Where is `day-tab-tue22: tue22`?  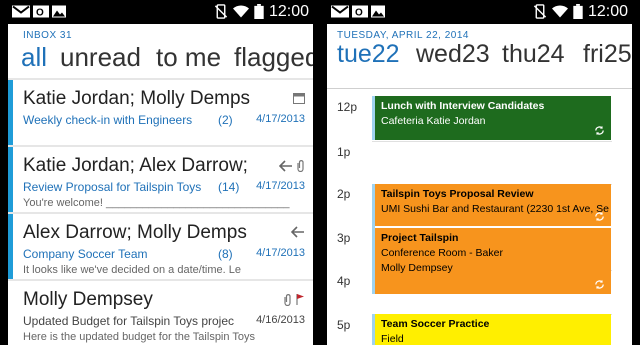
day-tab-tue22: tue22 is located at coordinates (368, 54).